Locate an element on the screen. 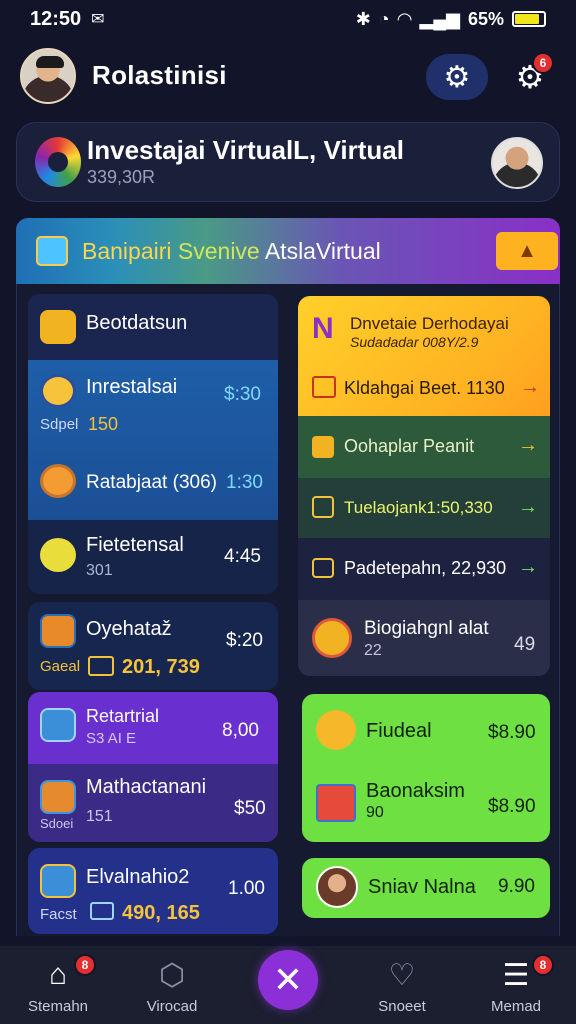  notification-icon: ✉ is located at coordinates (98, 19).